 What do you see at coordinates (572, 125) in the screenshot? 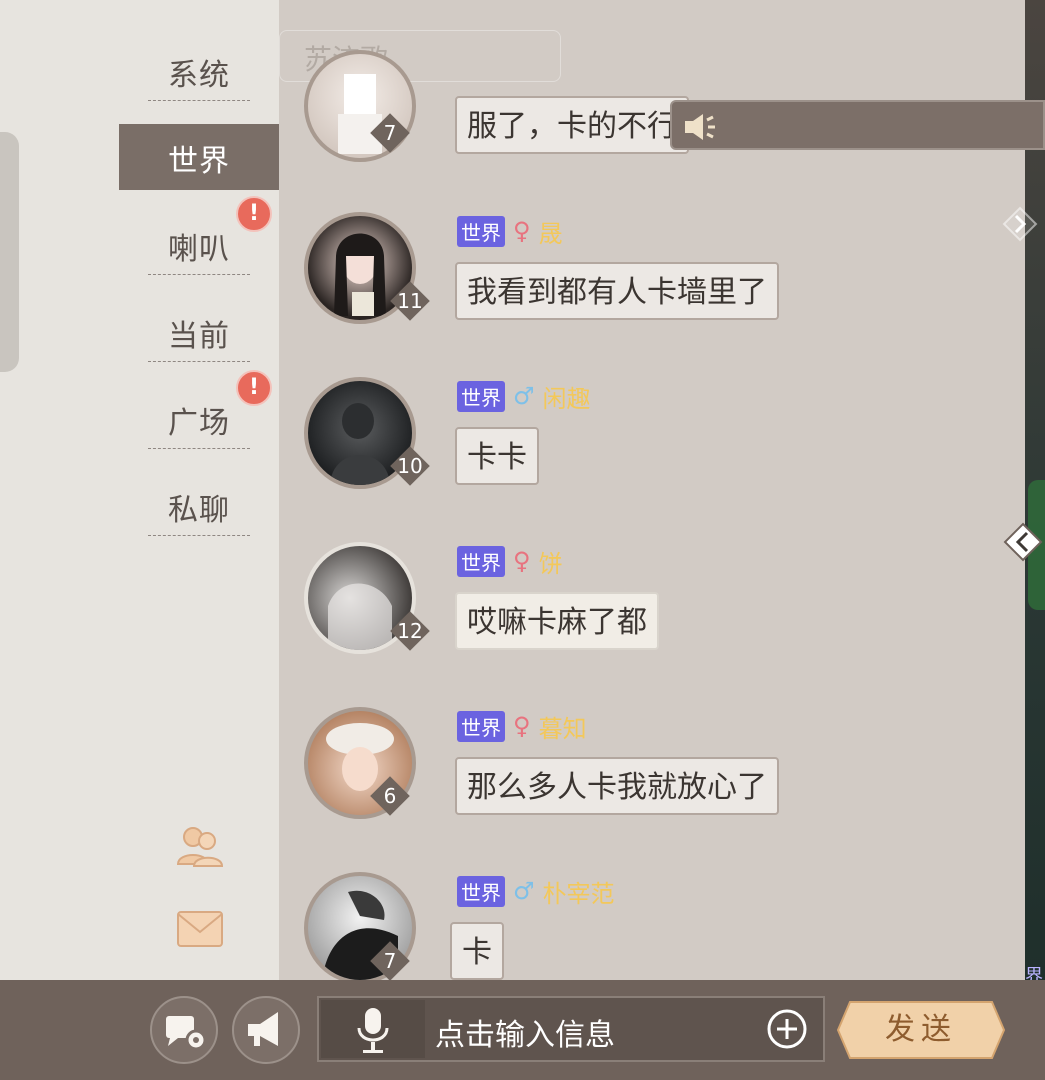
I see `message-bubble: 服了，卡的不行` at bounding box center [572, 125].